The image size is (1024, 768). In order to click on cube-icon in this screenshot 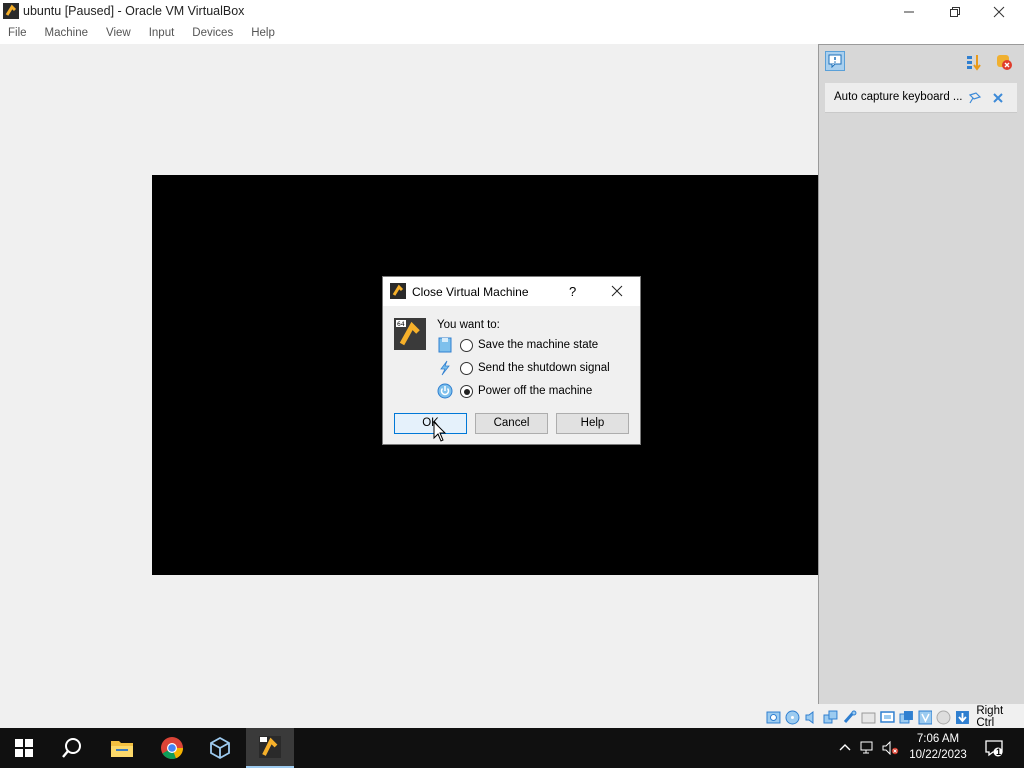, I will do `click(220, 748)`.